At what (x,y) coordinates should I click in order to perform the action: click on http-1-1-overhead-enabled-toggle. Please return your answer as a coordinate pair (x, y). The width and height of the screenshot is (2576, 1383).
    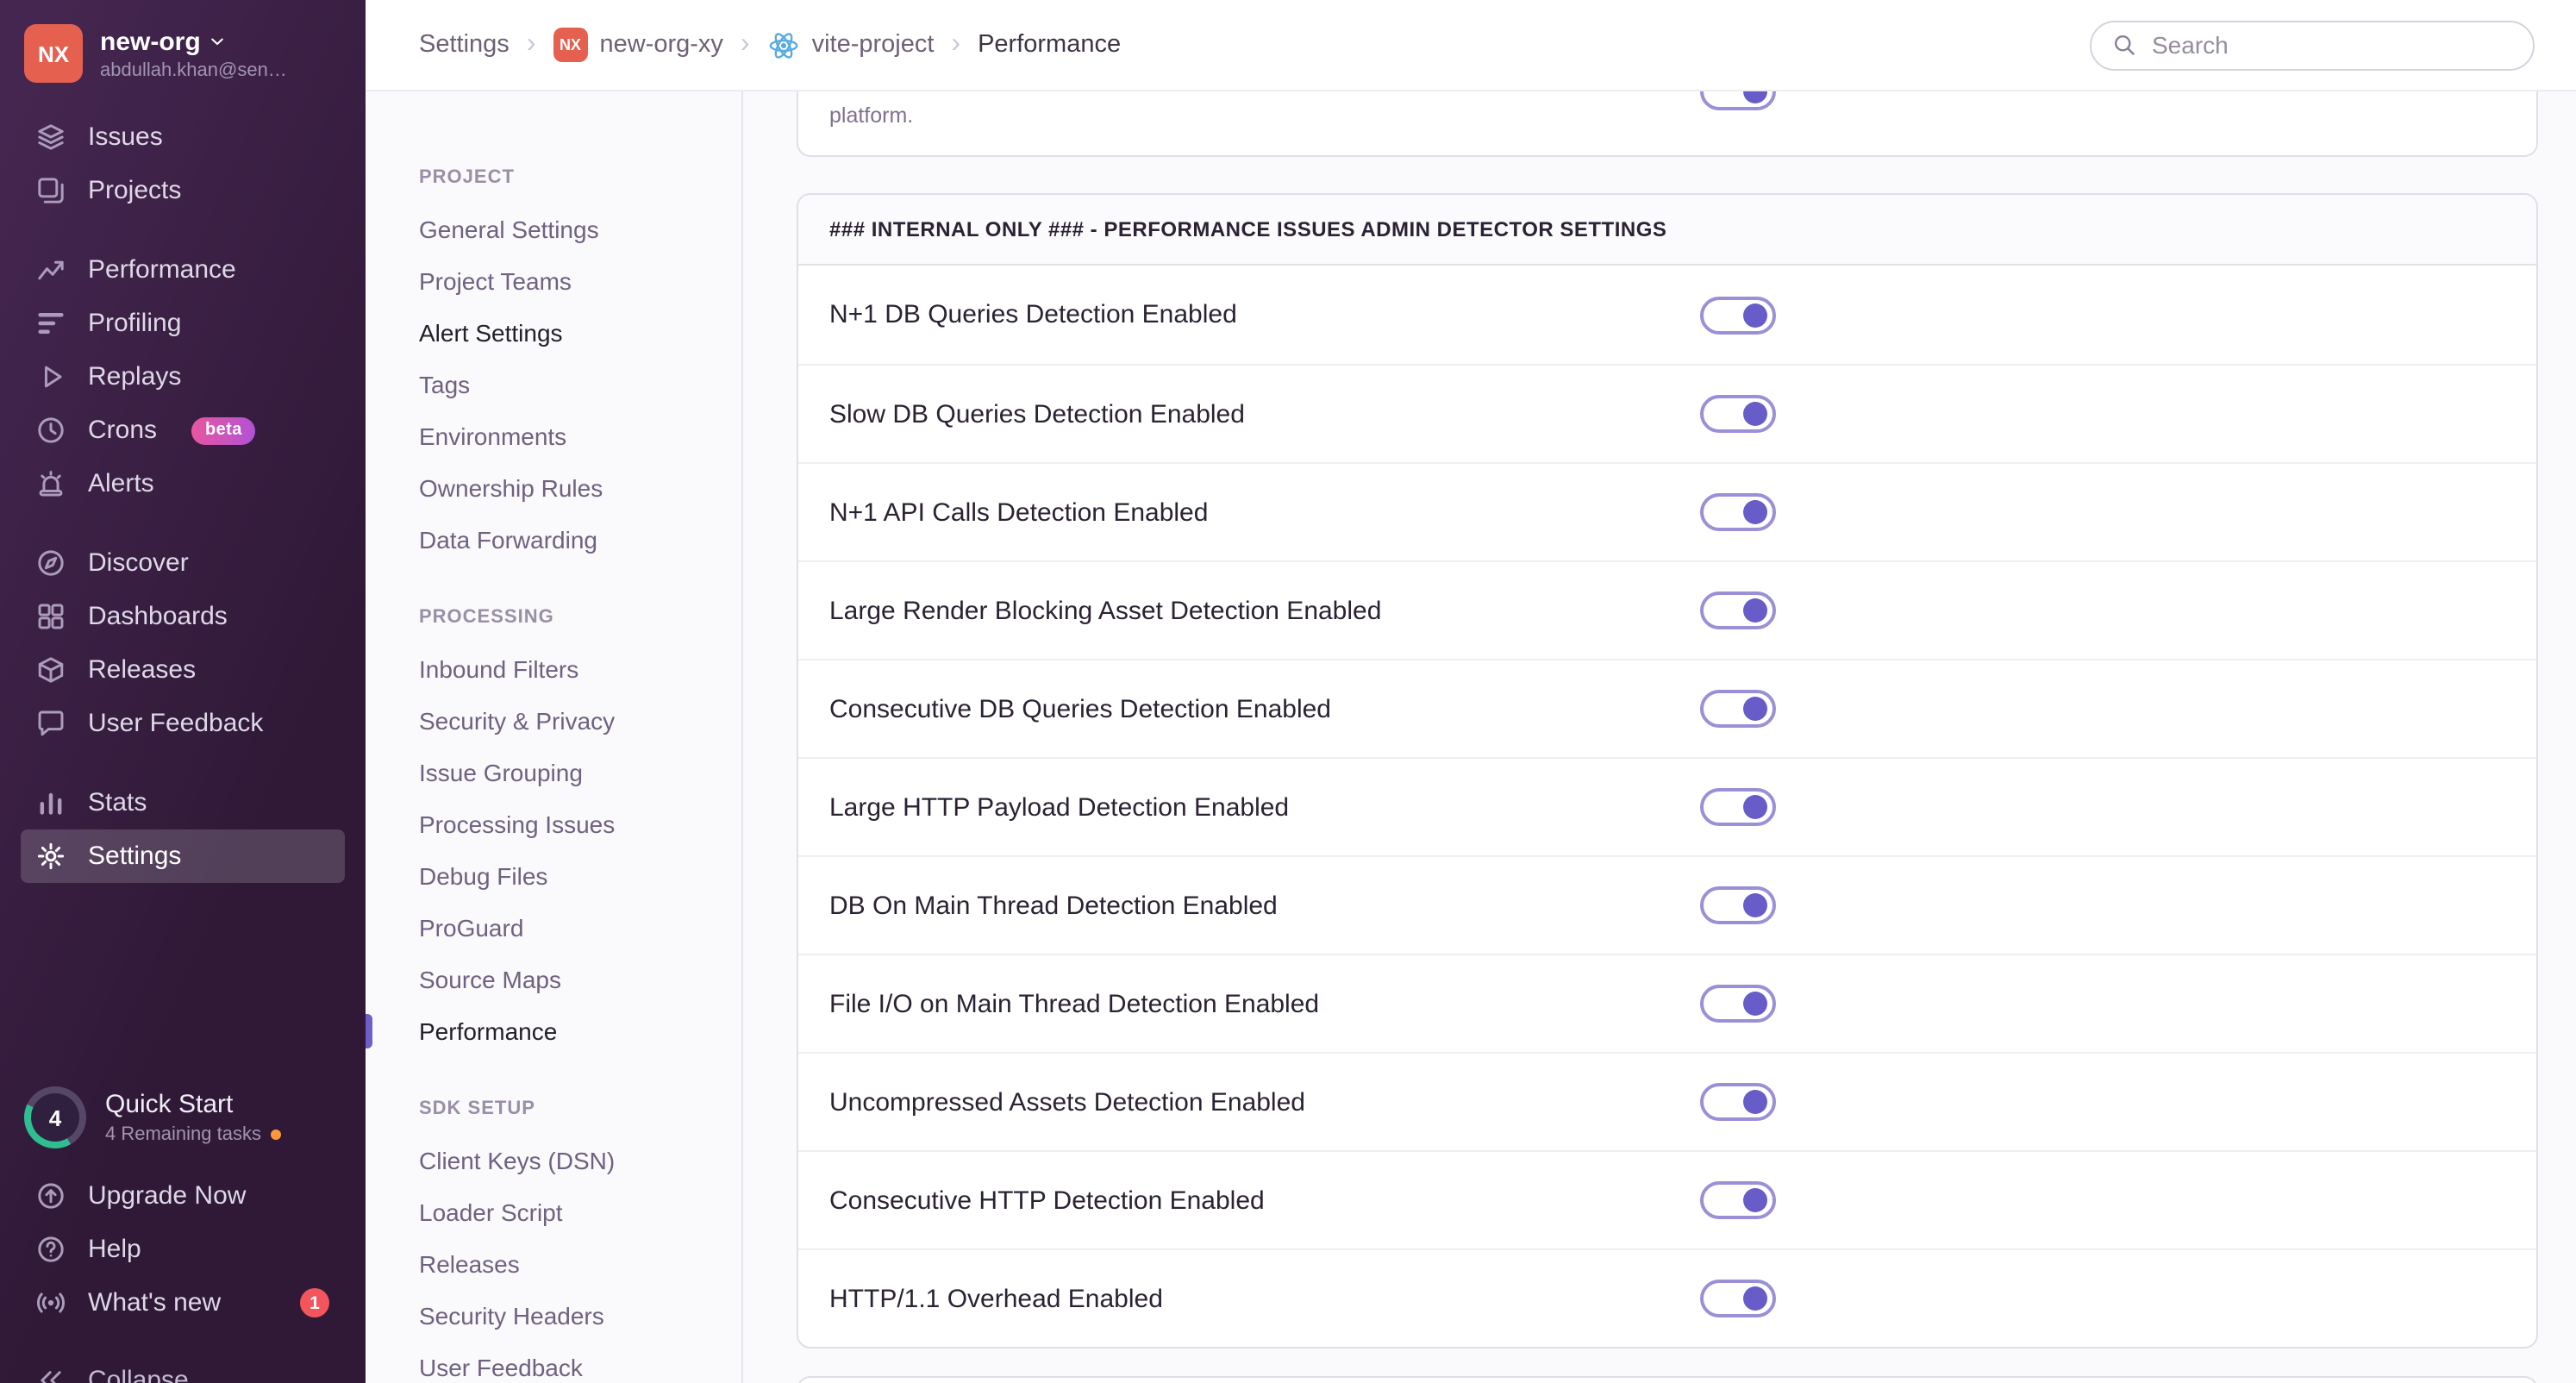
    Looking at the image, I should click on (1738, 1298).